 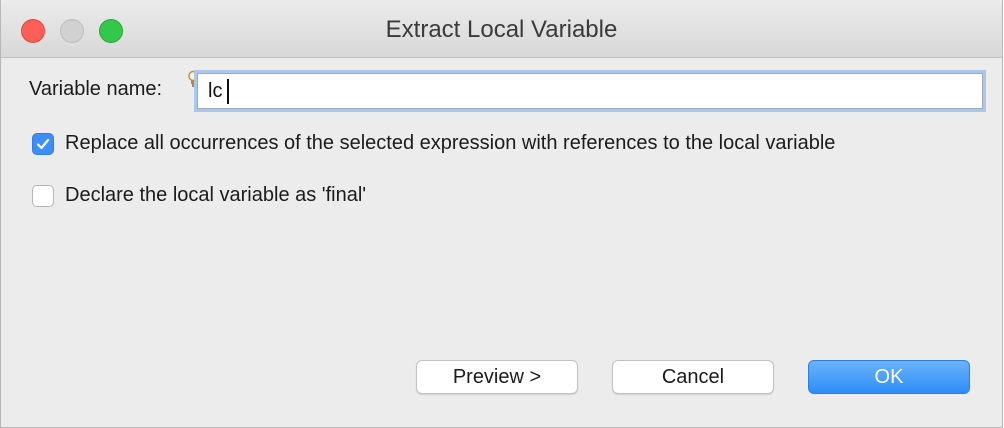 What do you see at coordinates (693, 377) in the screenshot?
I see `cancel-button: Cancel` at bounding box center [693, 377].